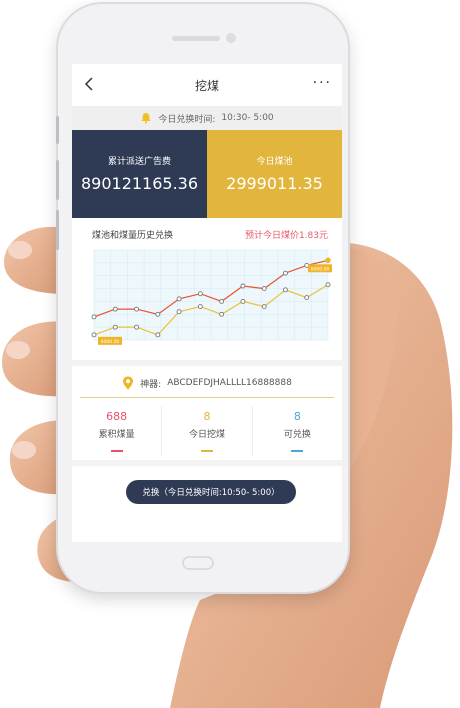 The width and height of the screenshot is (460, 708). Describe the element at coordinates (128, 383) in the screenshot. I see `location-pin-icon` at that location.